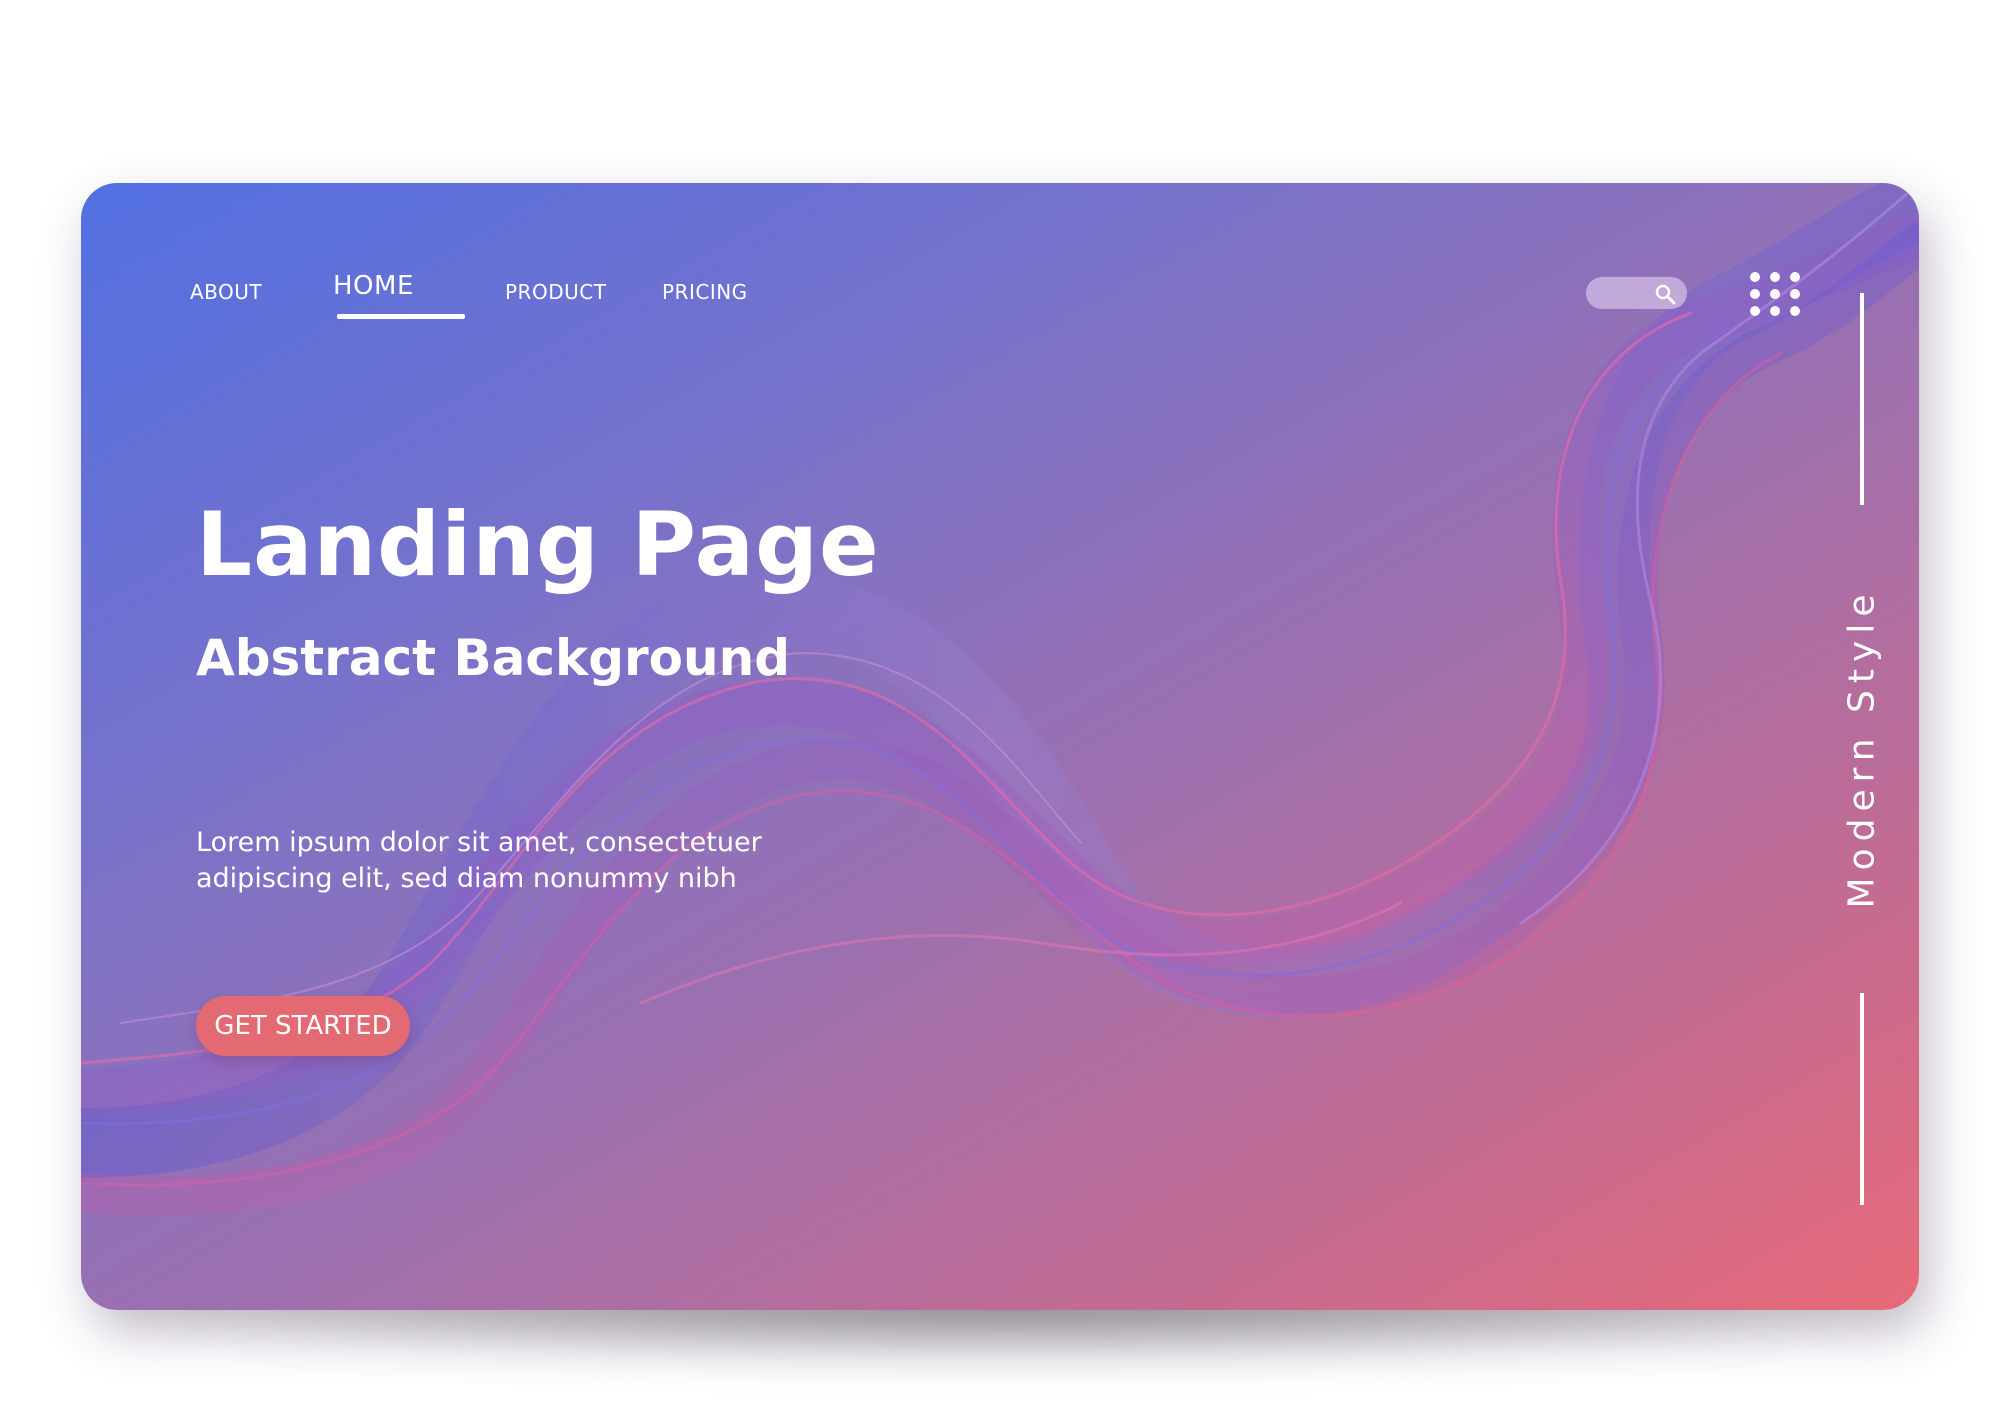  I want to click on hero-description-line-2: adipiscing elit, sed diam nonummy nibh, so click(466, 878).